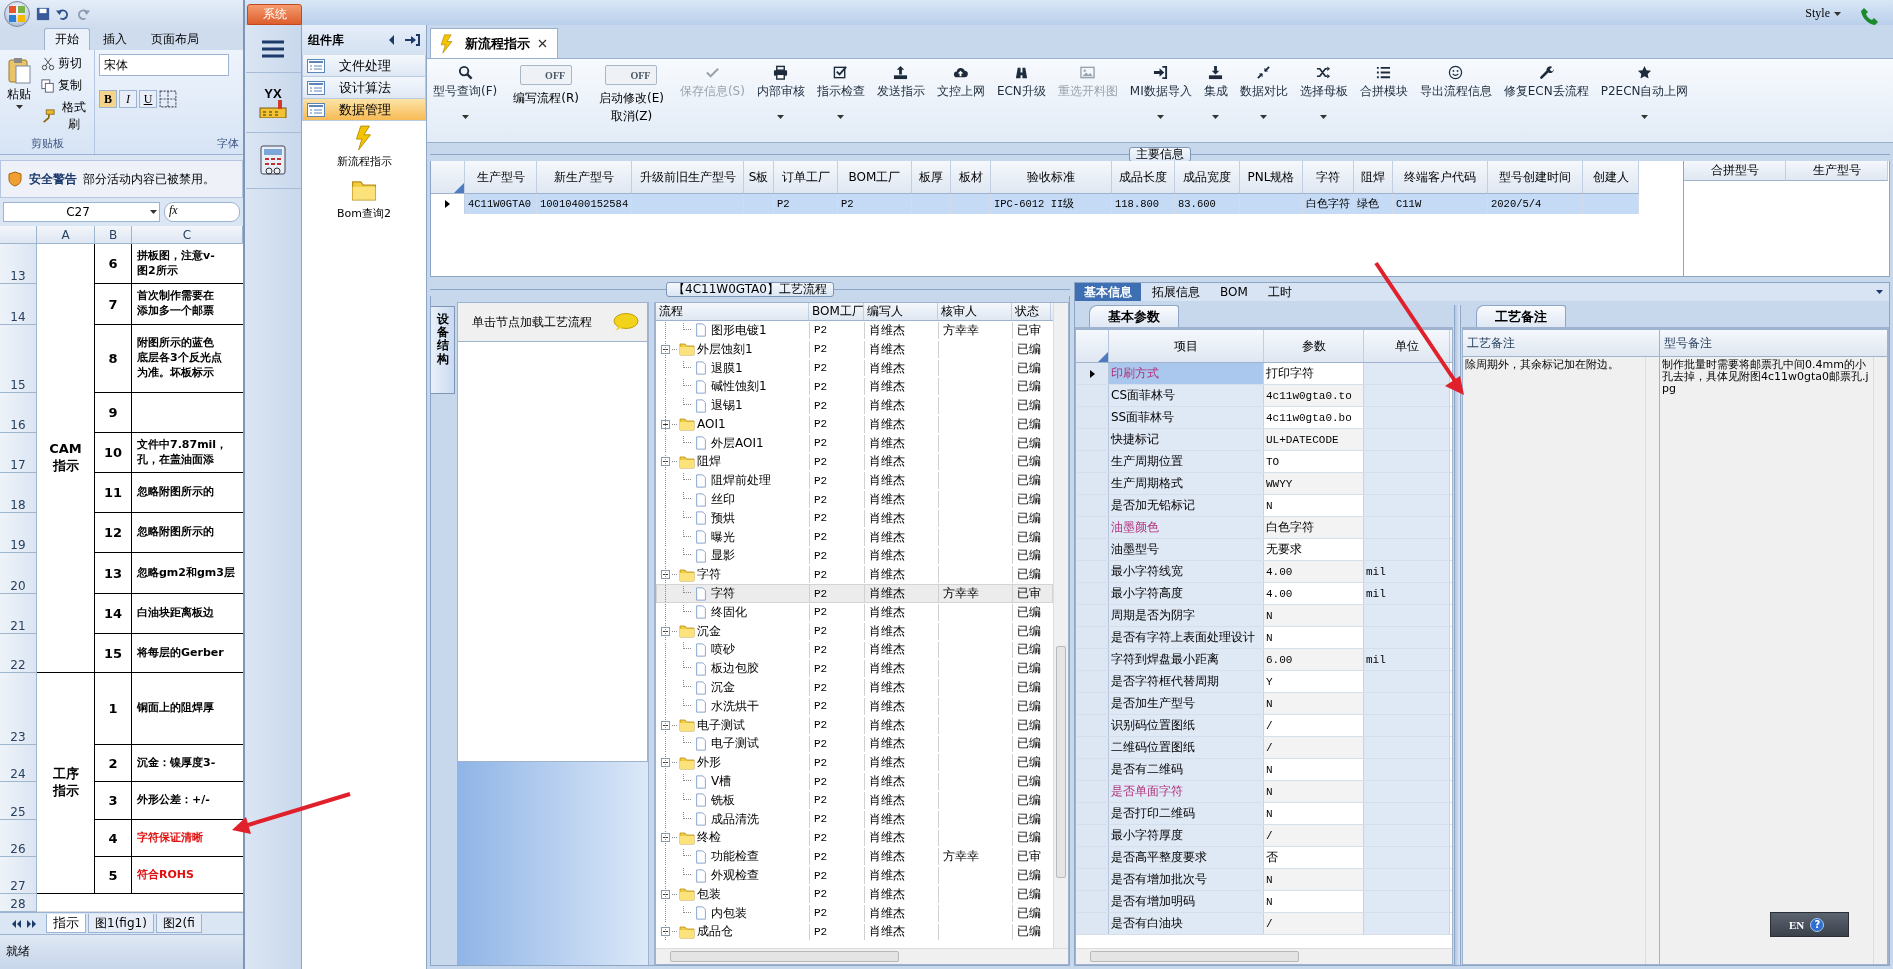 The height and width of the screenshot is (969, 1893). Describe the element at coordinates (854, 612) in the screenshot. I see `tree-row: 终固化 P2 肖维杰 已编` at that location.